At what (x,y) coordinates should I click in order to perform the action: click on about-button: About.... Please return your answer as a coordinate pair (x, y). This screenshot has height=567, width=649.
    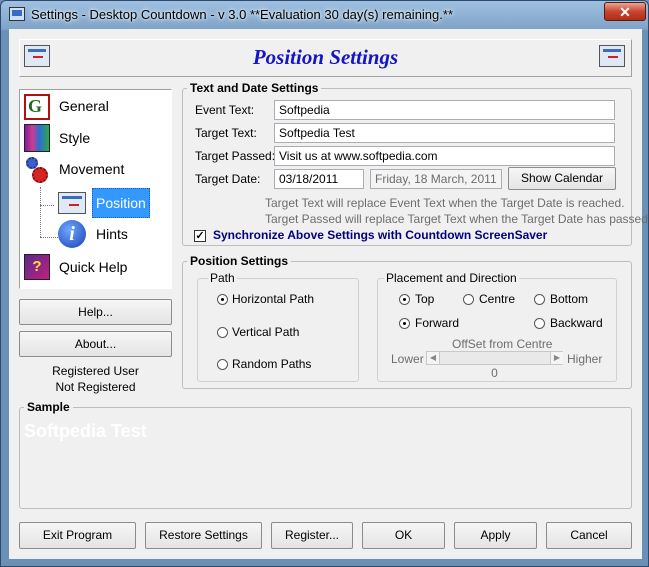
    Looking at the image, I should click on (95, 344).